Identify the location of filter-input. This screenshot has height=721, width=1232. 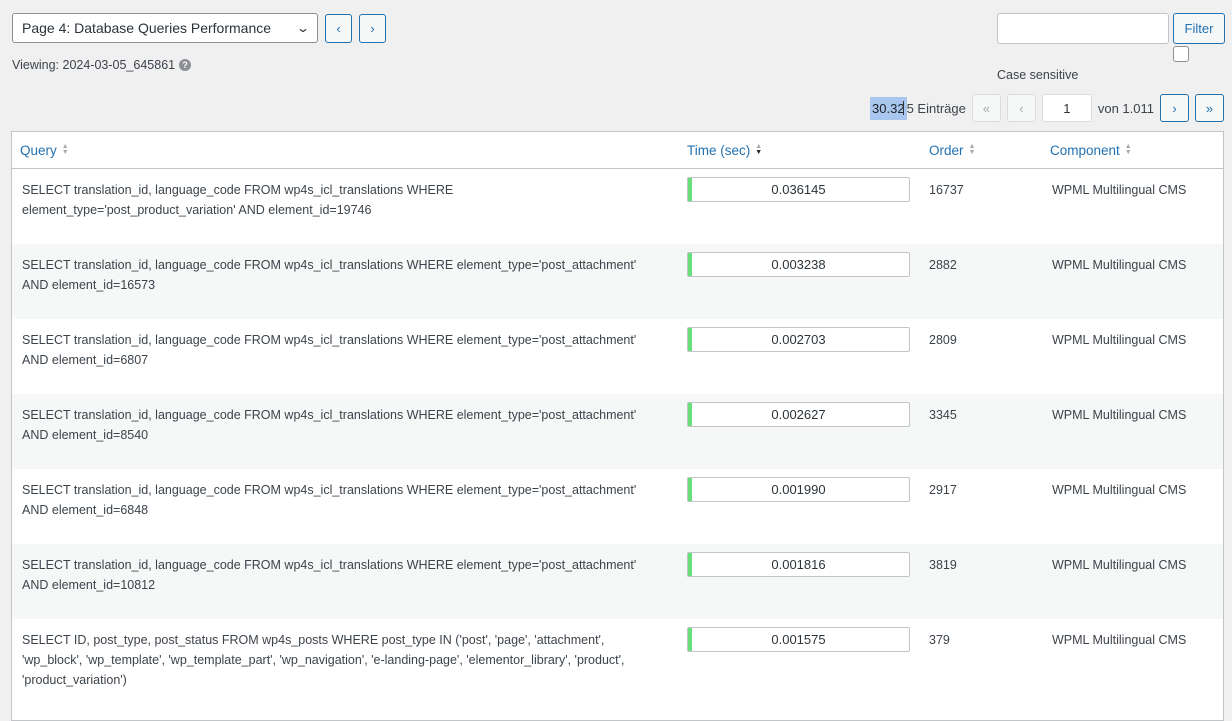
(1083, 28).